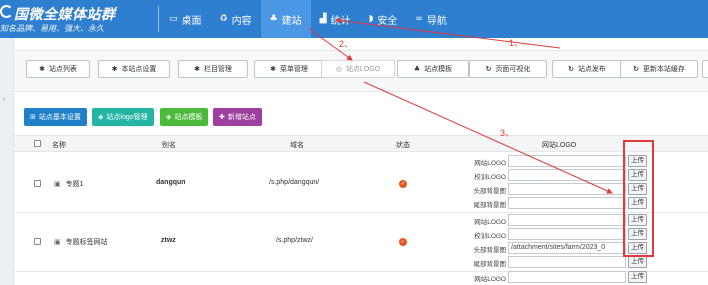 The width and height of the screenshot is (708, 285). What do you see at coordinates (508, 69) in the screenshot?
I see `page-visual-button: ↻ 页面可视化` at bounding box center [508, 69].